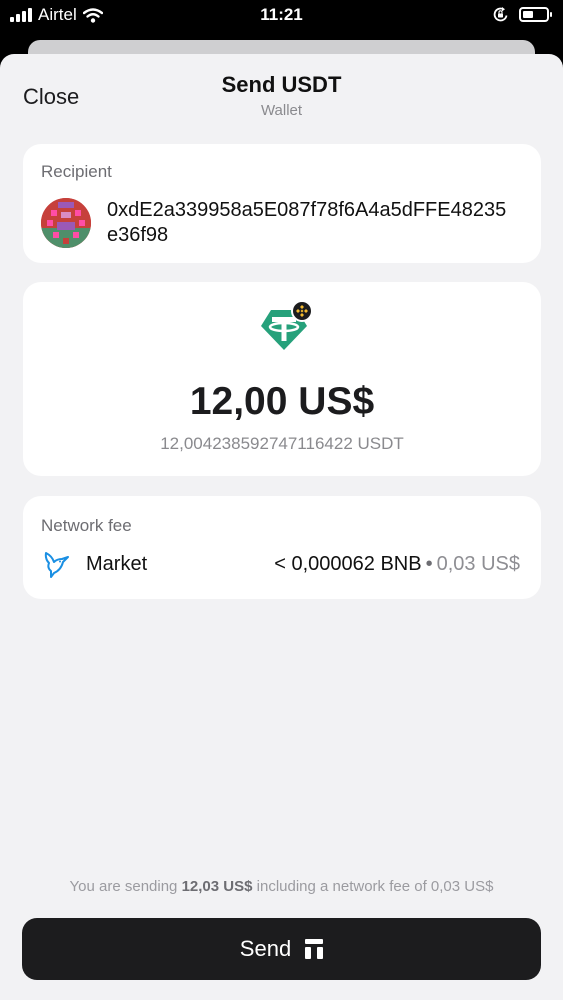 This screenshot has width=563, height=1000. Describe the element at coordinates (217, 886) in the screenshot. I see `summary-total: 12,03 US$` at that location.